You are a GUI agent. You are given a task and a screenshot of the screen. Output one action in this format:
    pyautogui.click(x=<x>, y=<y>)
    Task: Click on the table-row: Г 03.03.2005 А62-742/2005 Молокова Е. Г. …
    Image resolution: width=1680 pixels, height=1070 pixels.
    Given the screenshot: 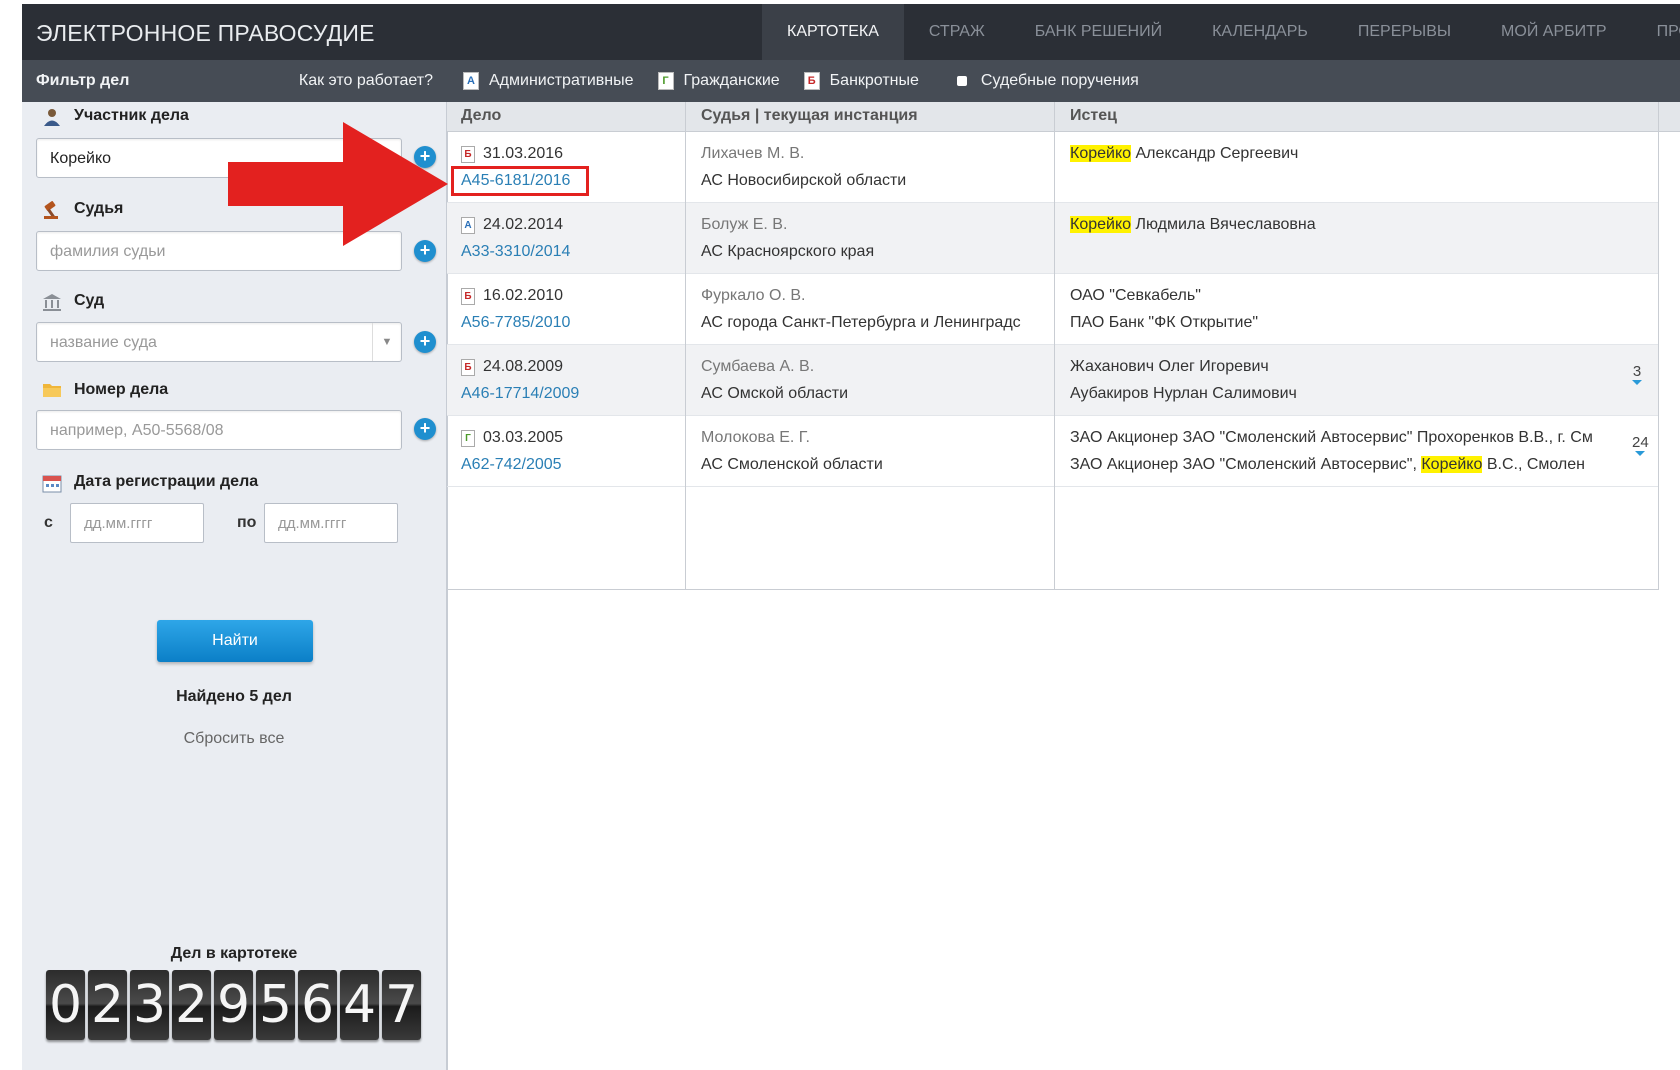 What is the action you would take?
    pyautogui.click(x=1052, y=451)
    